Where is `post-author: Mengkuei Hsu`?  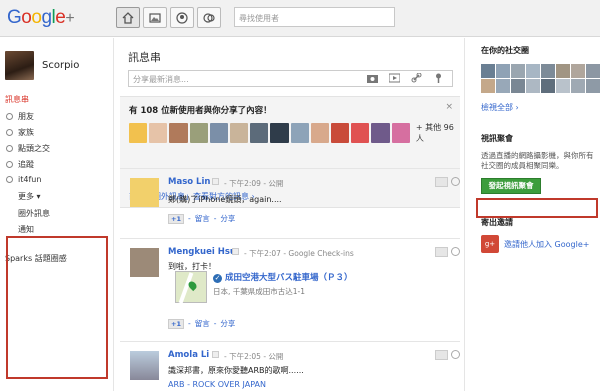
post-author: Mengkuei Hsu is located at coordinates (202, 252).